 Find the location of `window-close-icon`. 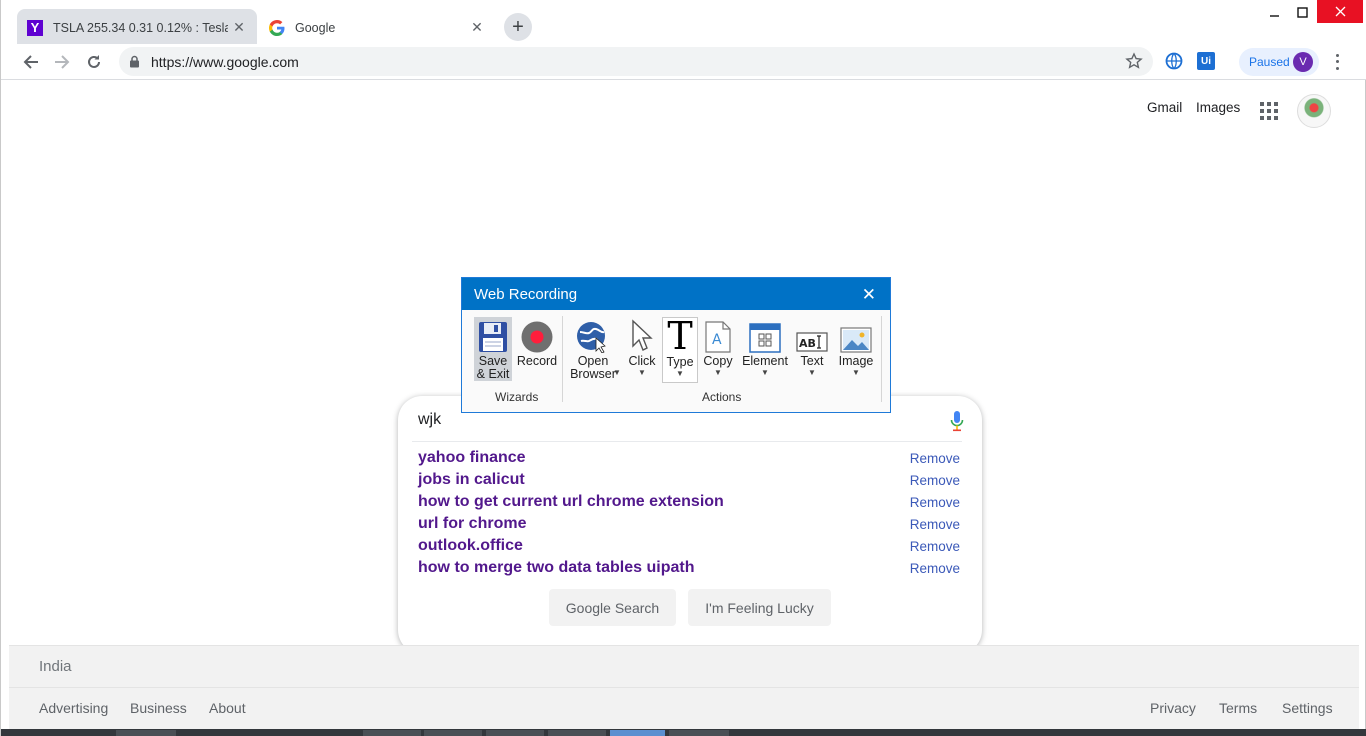

window-close-icon is located at coordinates (1340, 11).